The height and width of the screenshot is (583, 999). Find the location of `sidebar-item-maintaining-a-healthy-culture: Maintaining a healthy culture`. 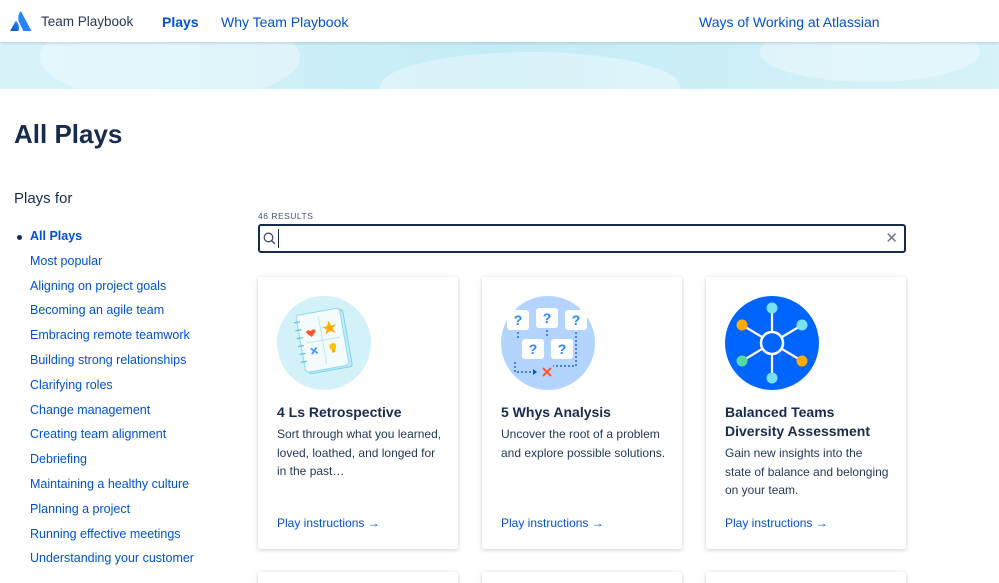

sidebar-item-maintaining-a-healthy-culture: Maintaining a healthy culture is located at coordinates (104, 489).